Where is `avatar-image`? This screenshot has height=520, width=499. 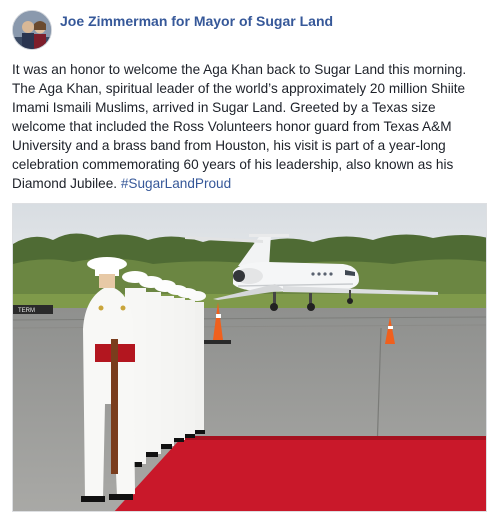
avatar-image is located at coordinates (32, 30).